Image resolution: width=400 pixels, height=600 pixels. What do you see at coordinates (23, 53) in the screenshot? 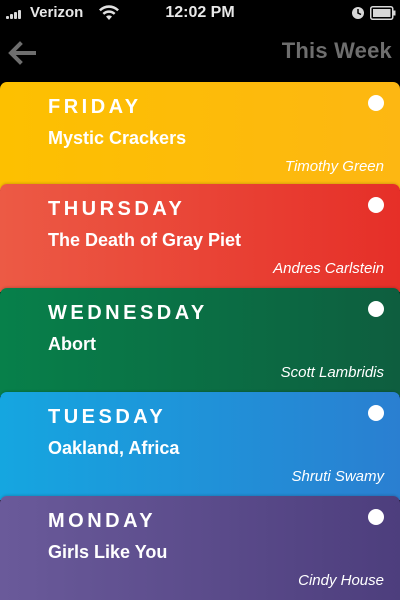
I see `back-arrow-icon` at bounding box center [23, 53].